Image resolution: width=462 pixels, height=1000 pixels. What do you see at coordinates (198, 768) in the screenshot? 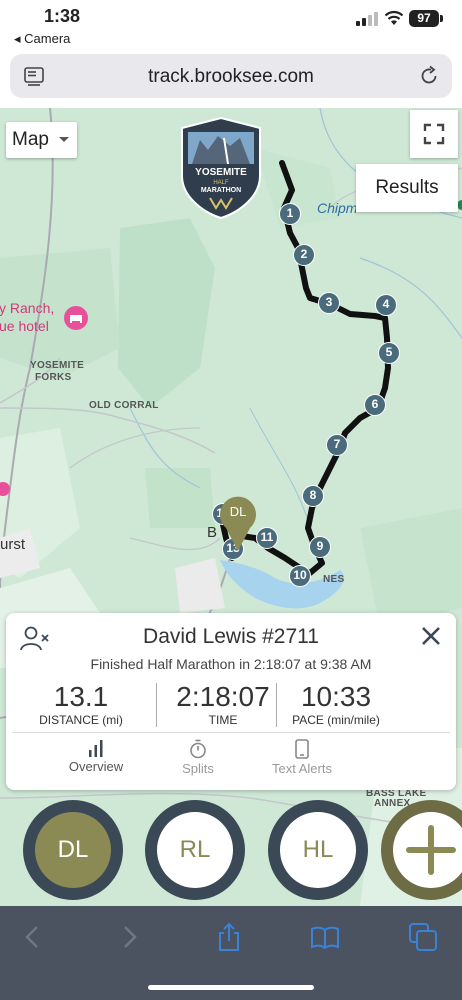
I see `tab-splits-label: Splits` at bounding box center [198, 768].